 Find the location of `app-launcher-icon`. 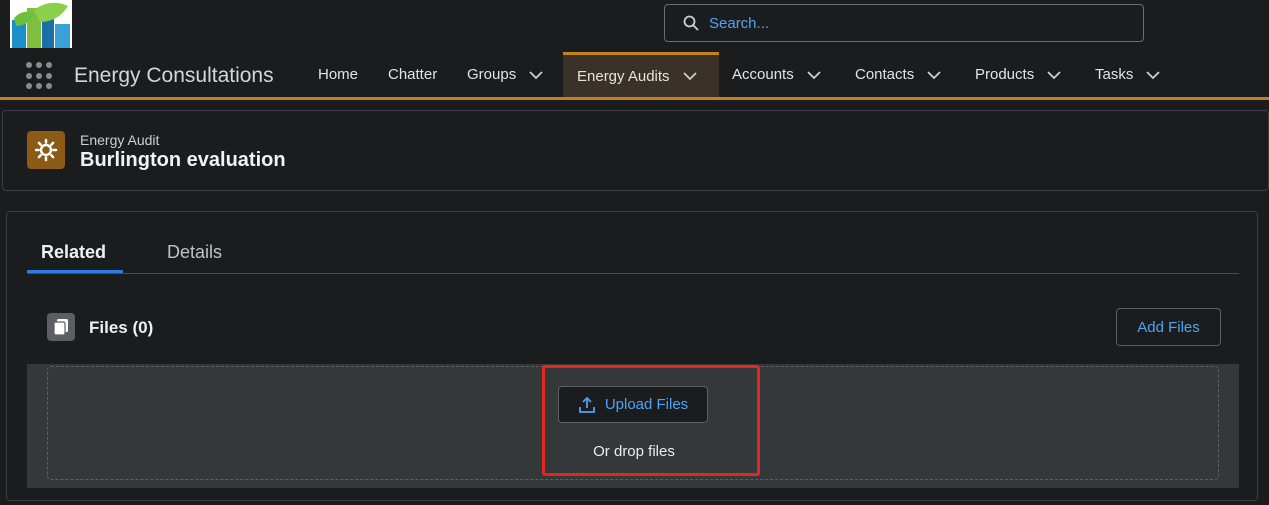

app-launcher-icon is located at coordinates (40, 76).